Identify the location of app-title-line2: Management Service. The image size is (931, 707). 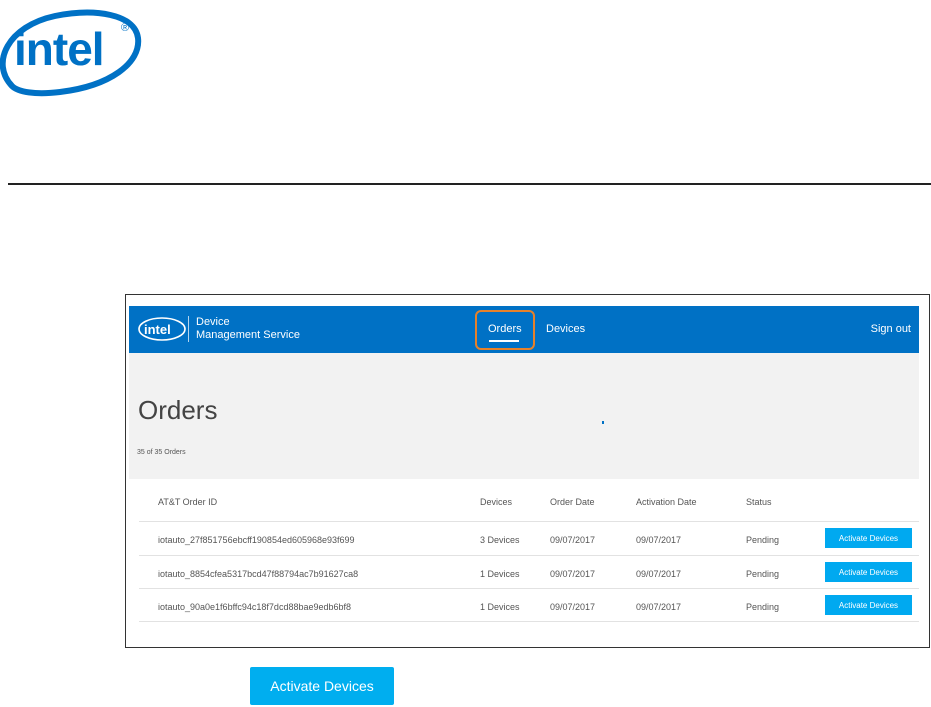
(248, 335).